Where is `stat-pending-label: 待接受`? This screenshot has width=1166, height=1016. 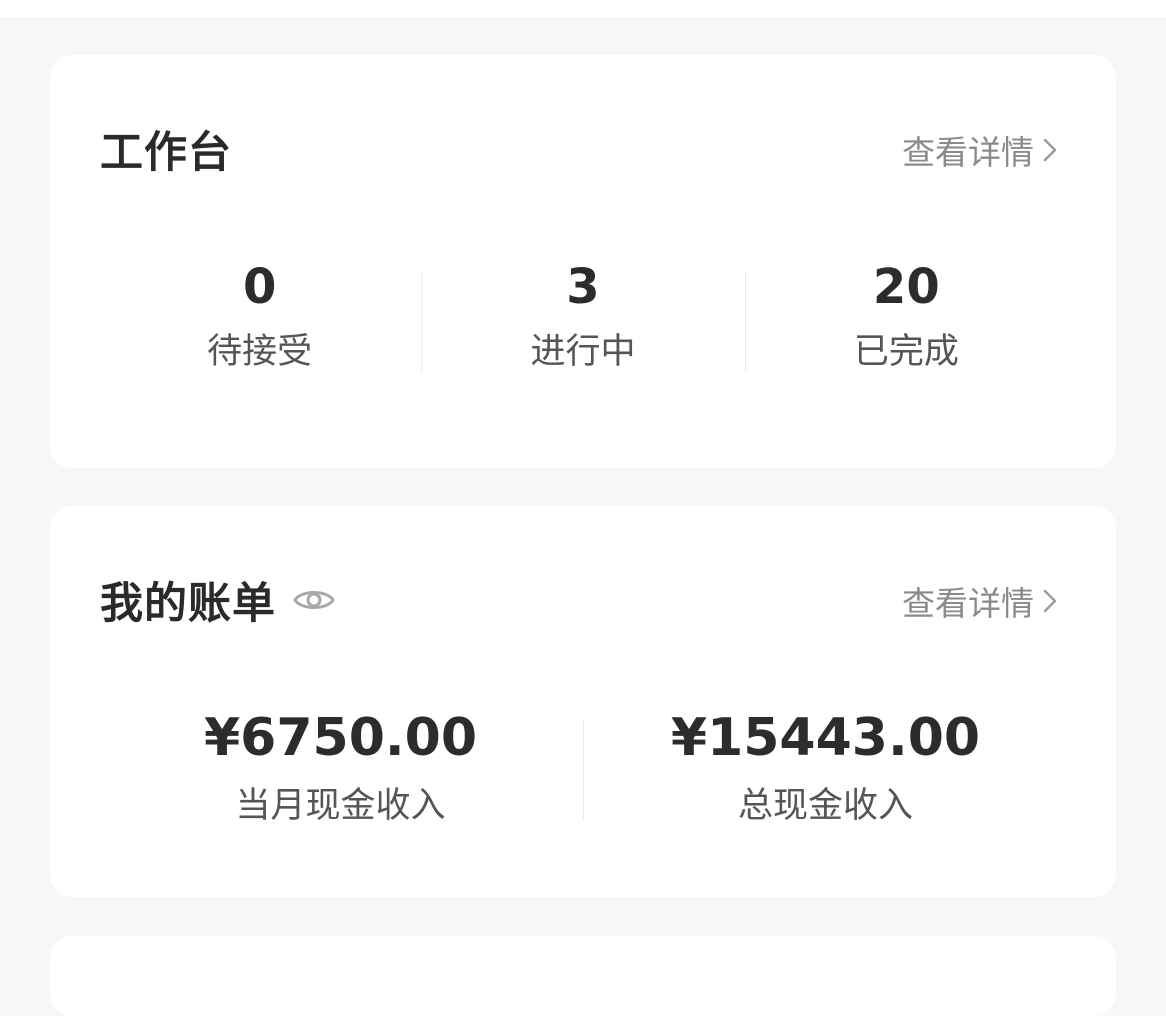 stat-pending-label: 待接受 is located at coordinates (260, 352).